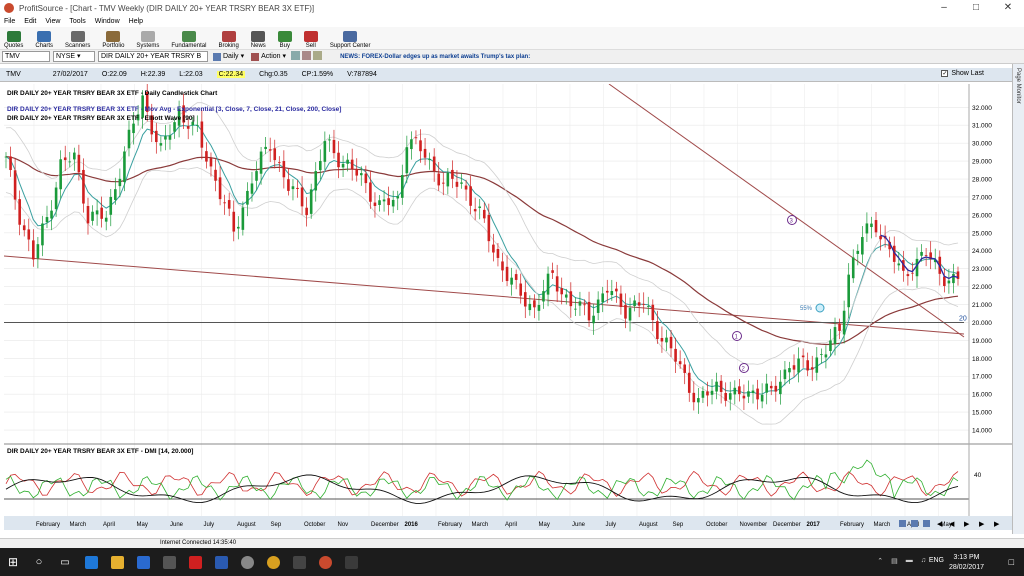  I want to click on support-line-label: 20, so click(963, 318).